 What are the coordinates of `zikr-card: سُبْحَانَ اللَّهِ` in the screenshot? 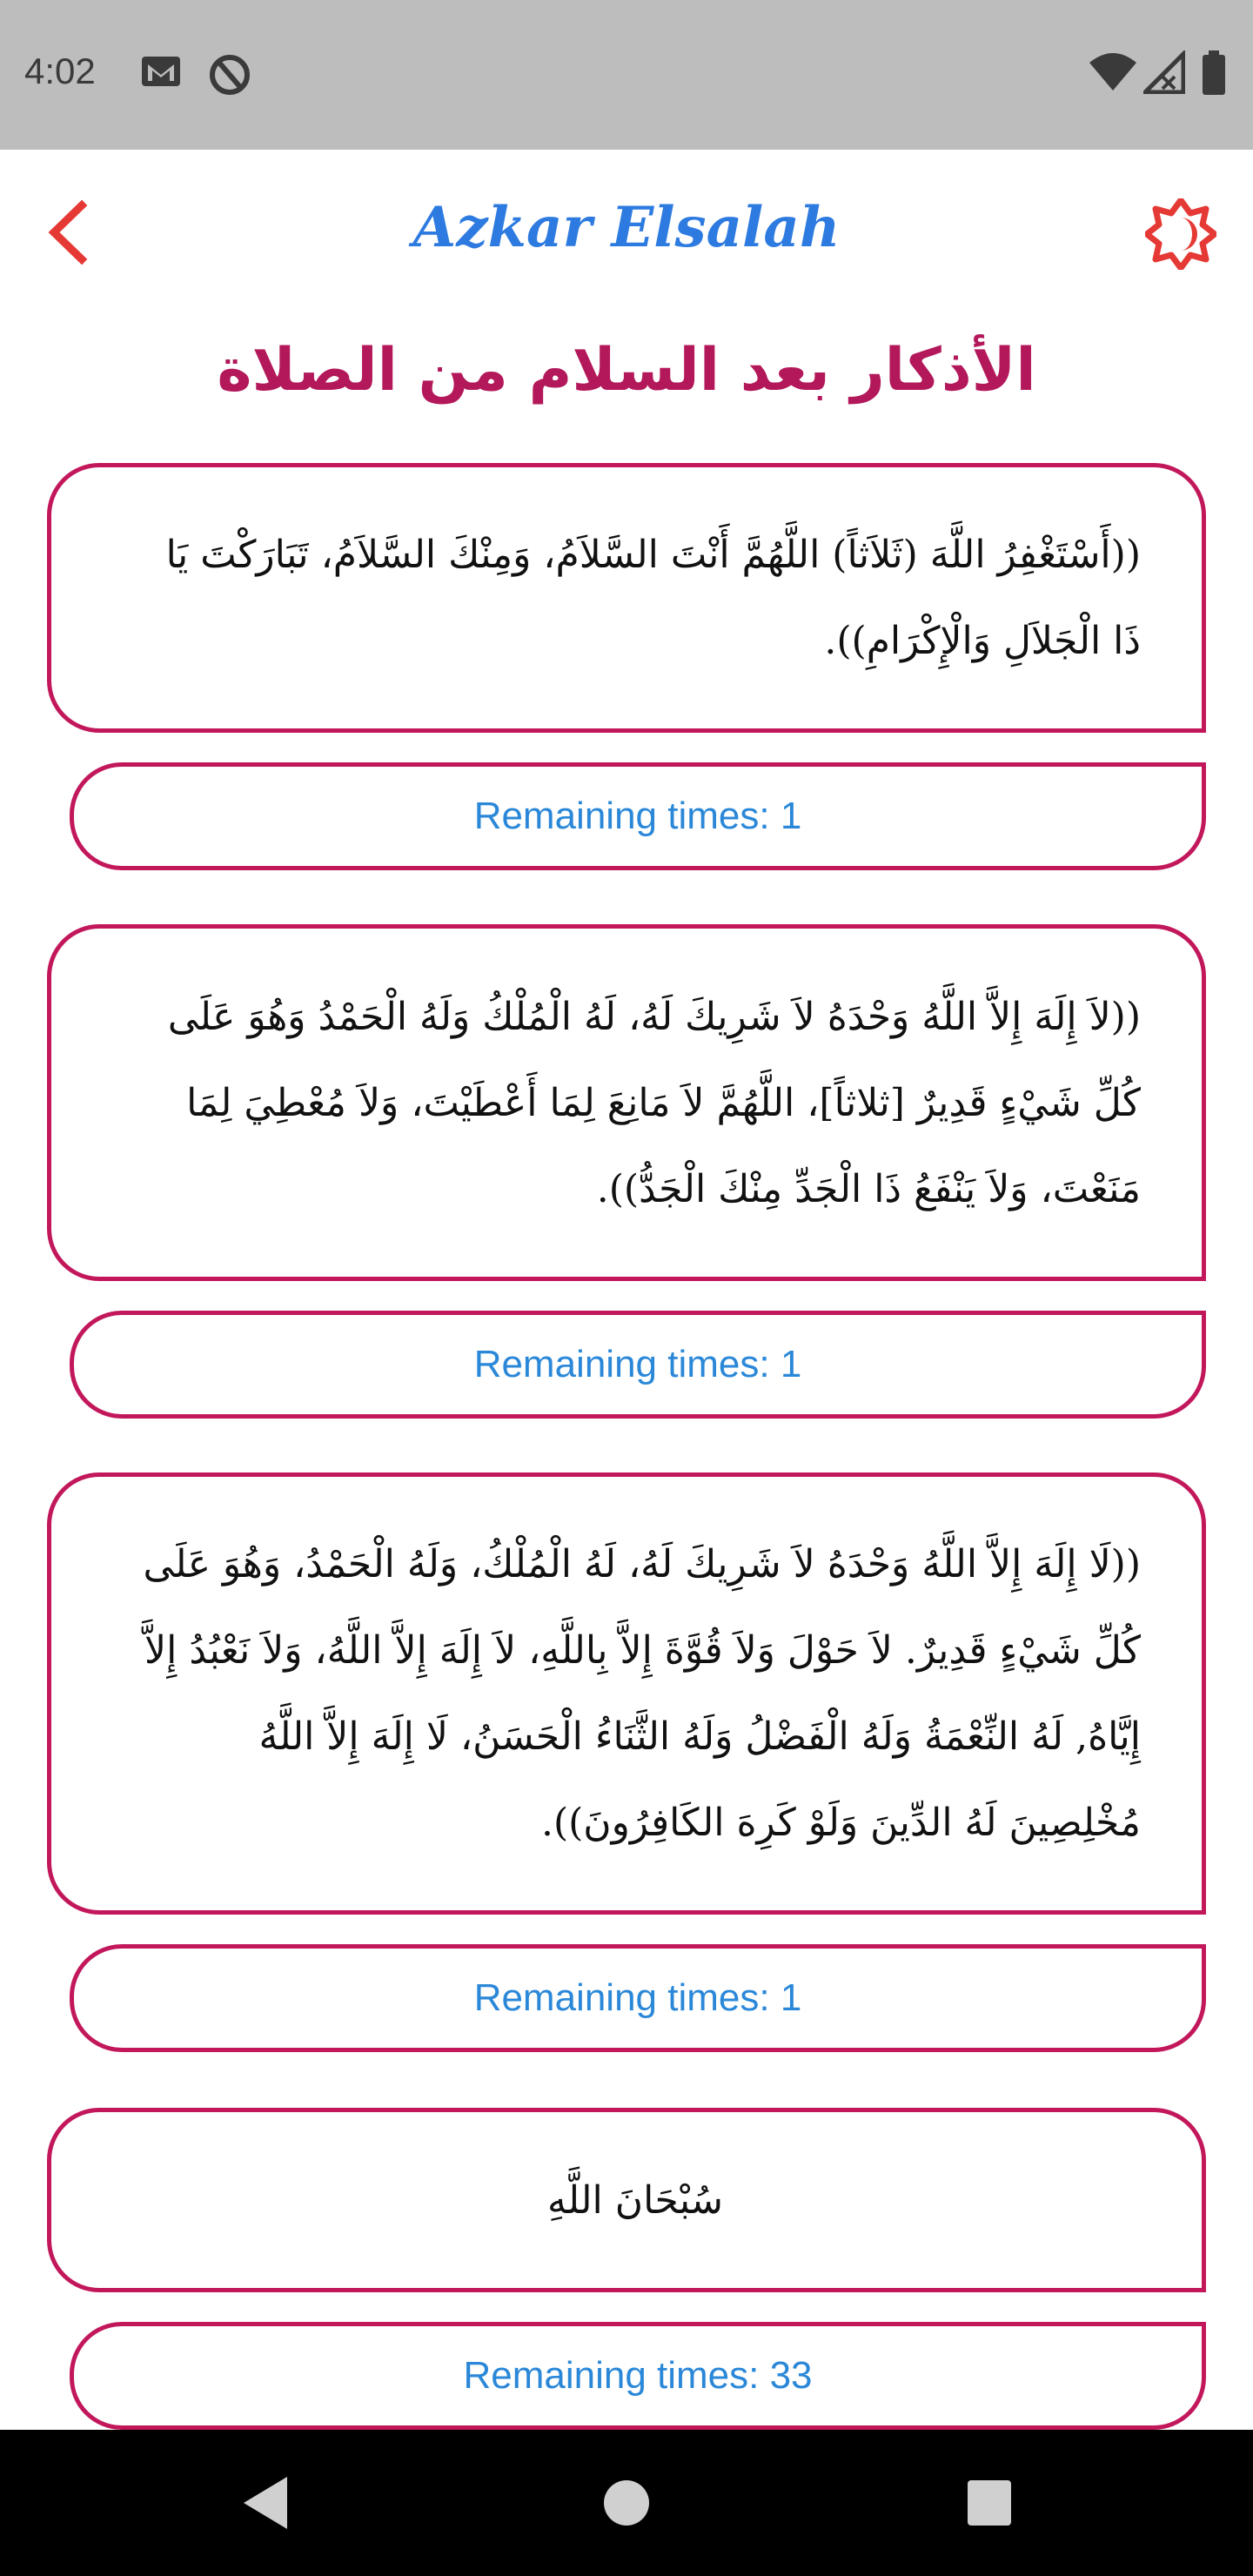 It's located at (626, 2200).